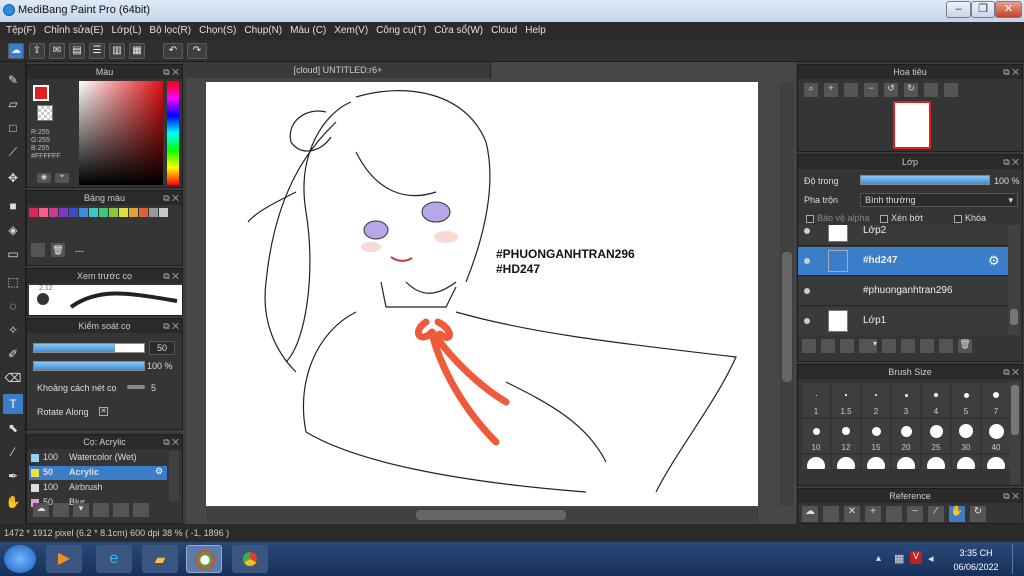 The image size is (1024, 576). What do you see at coordinates (901, 218) in the screenshot?
I see `clipping-option: Xén bớt` at bounding box center [901, 218].